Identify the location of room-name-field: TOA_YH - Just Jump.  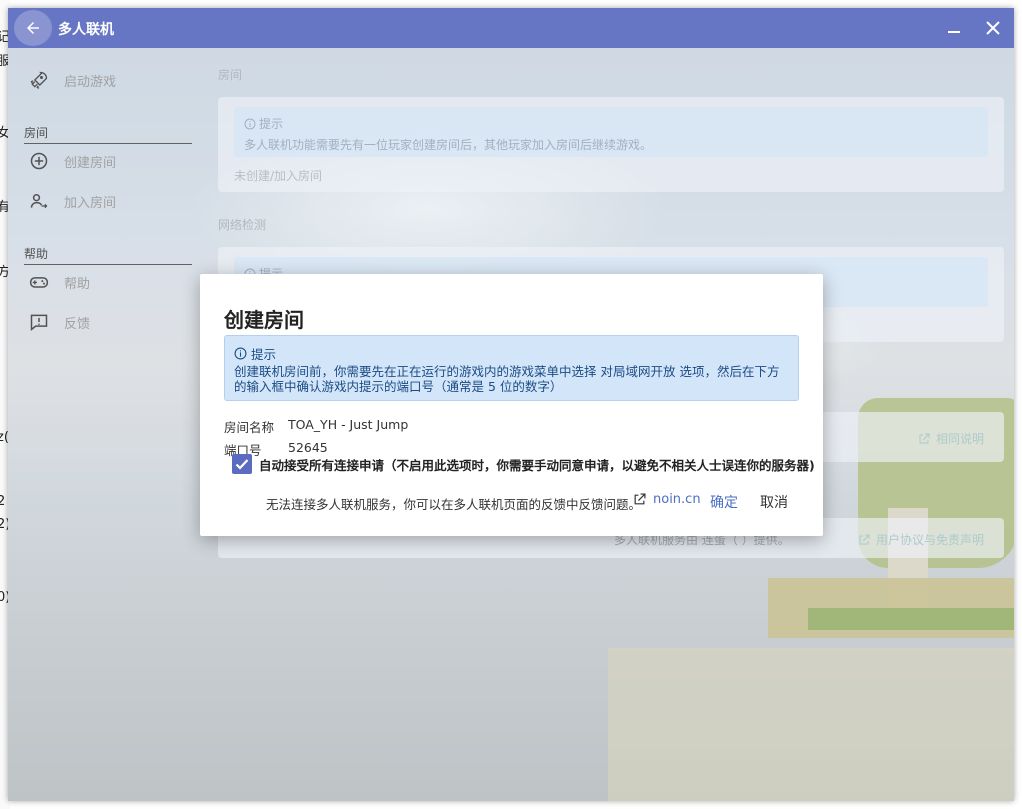
(348, 426).